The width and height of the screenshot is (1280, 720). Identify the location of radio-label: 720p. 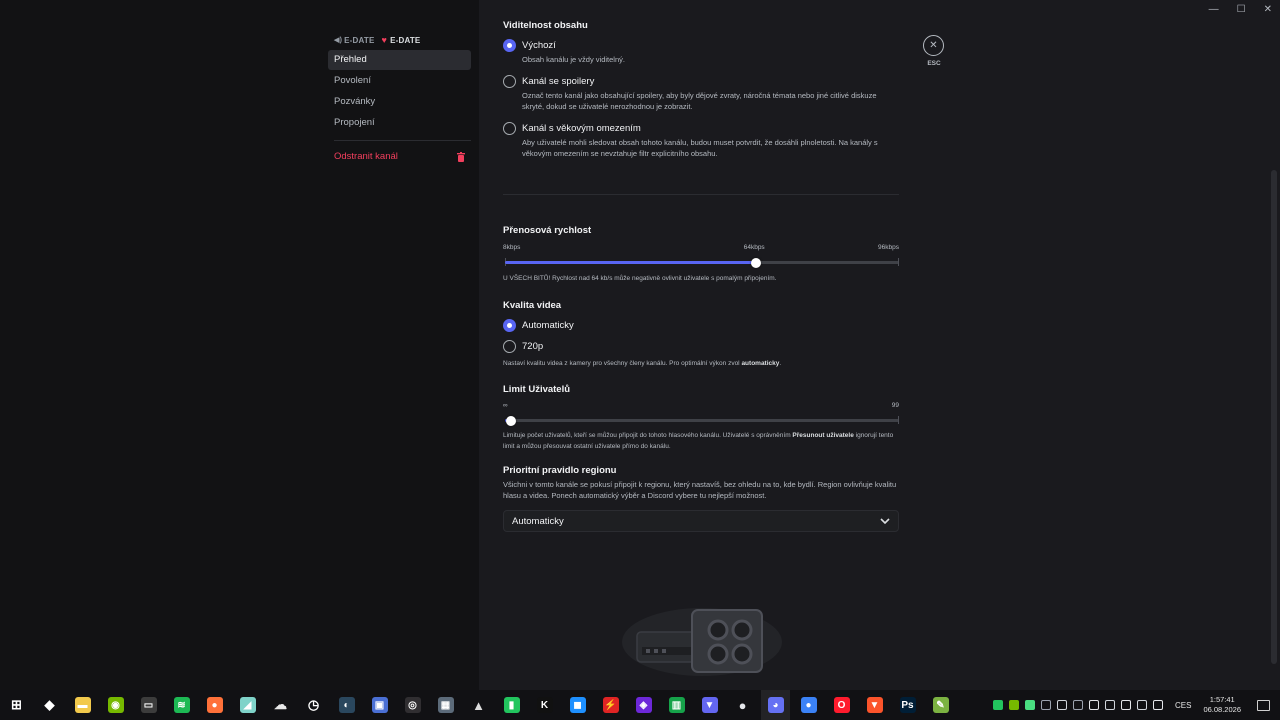
(533, 346).